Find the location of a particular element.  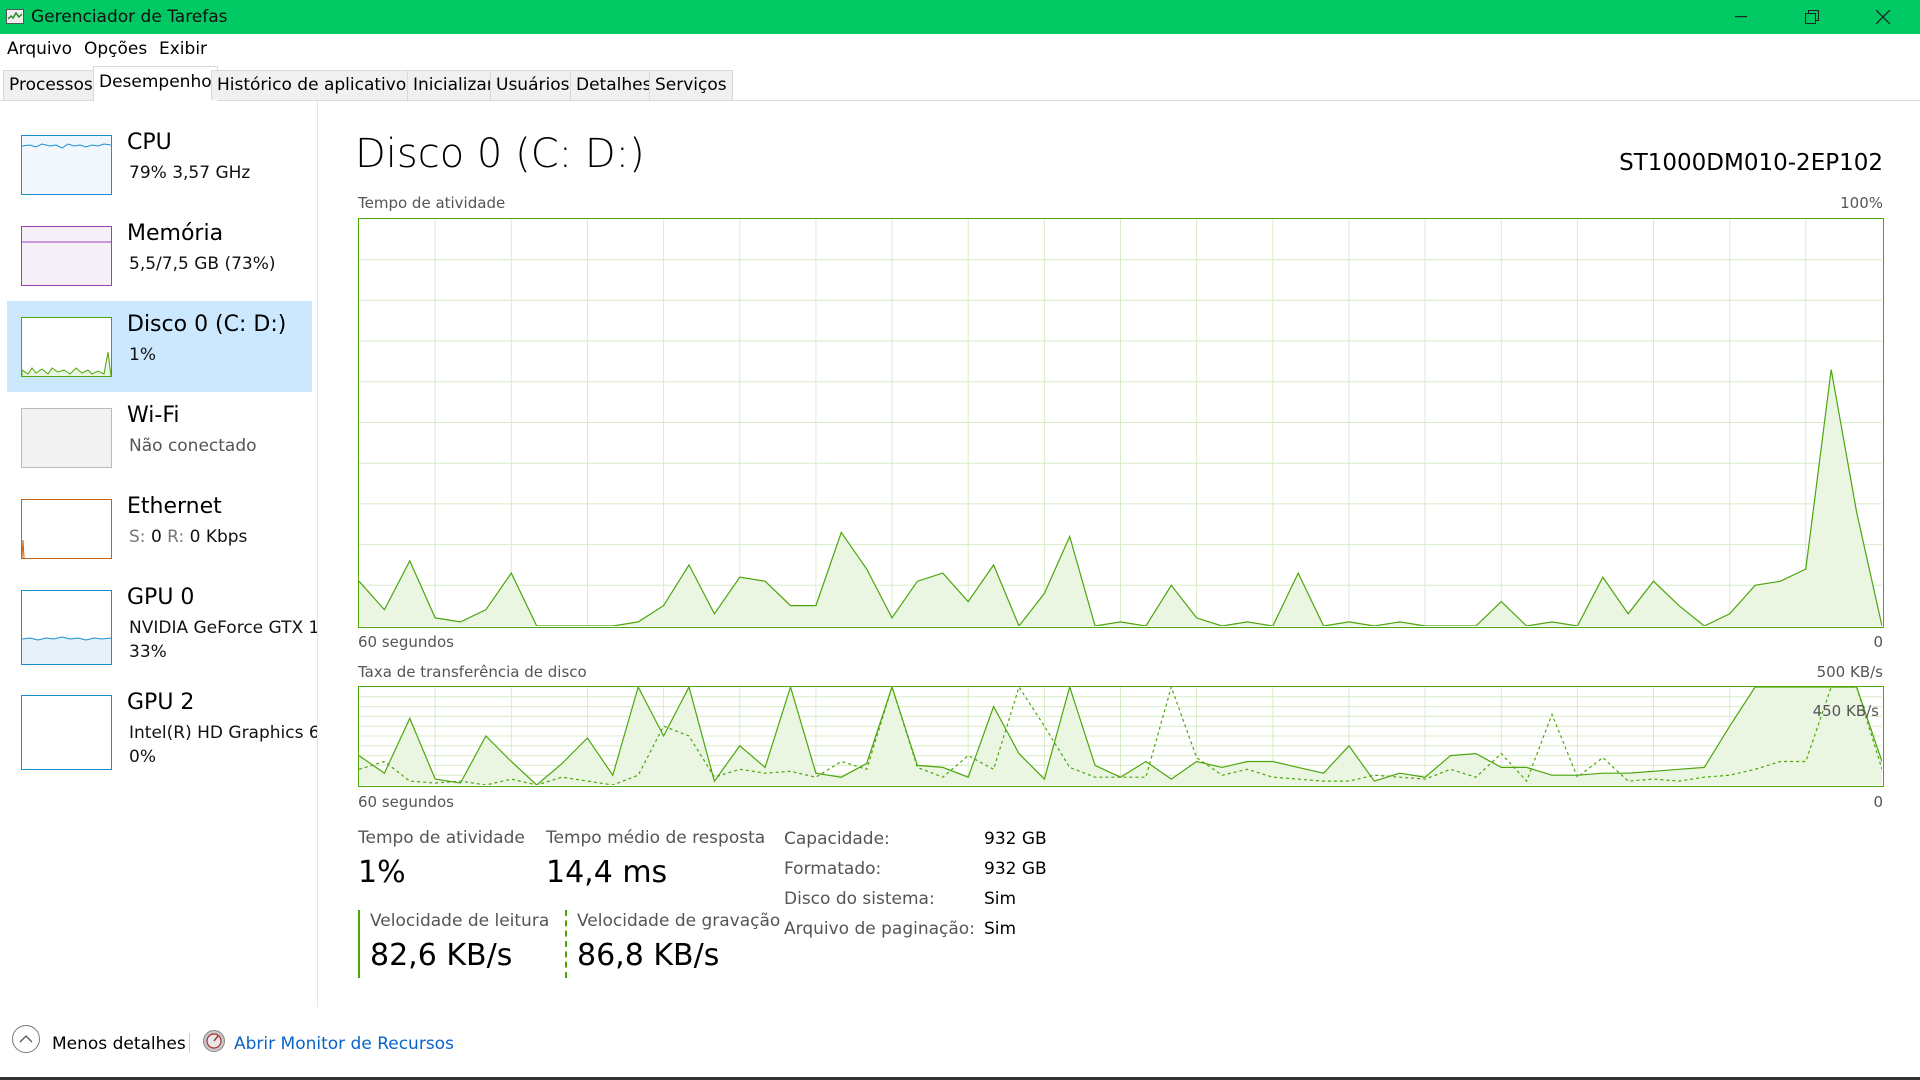

tab-desempenho: Desempenho is located at coordinates (155, 83).